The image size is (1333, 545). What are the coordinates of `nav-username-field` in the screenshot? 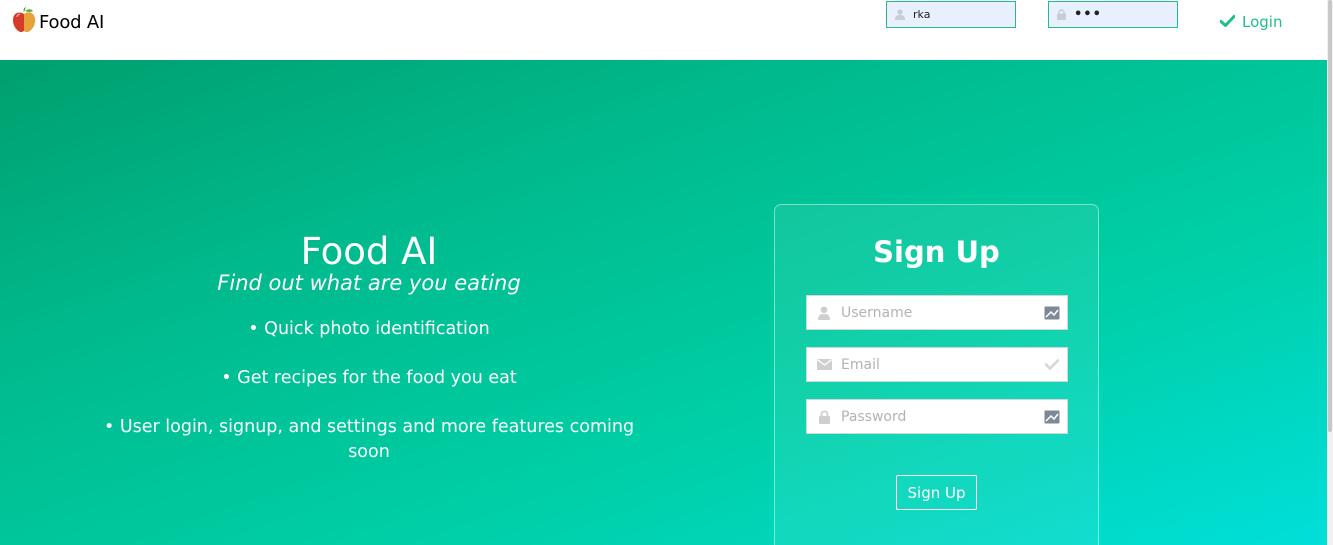 It's located at (951, 14).